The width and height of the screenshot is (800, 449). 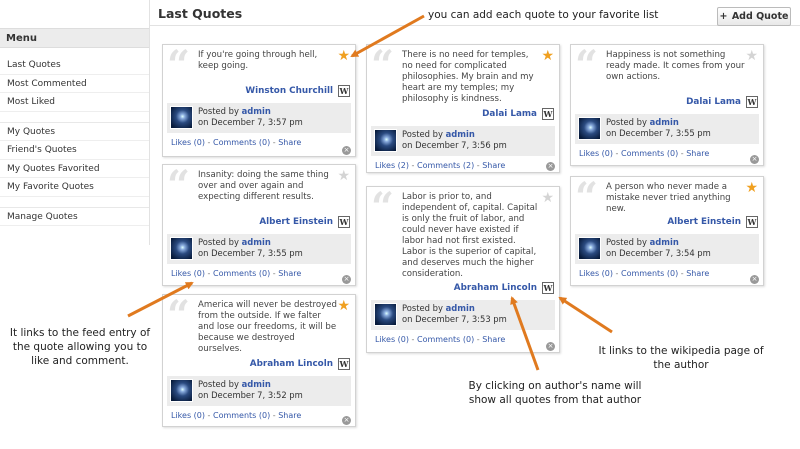 I want to click on post-info: Posted by admin on December 7, 3:55 pm, so click(x=667, y=129).